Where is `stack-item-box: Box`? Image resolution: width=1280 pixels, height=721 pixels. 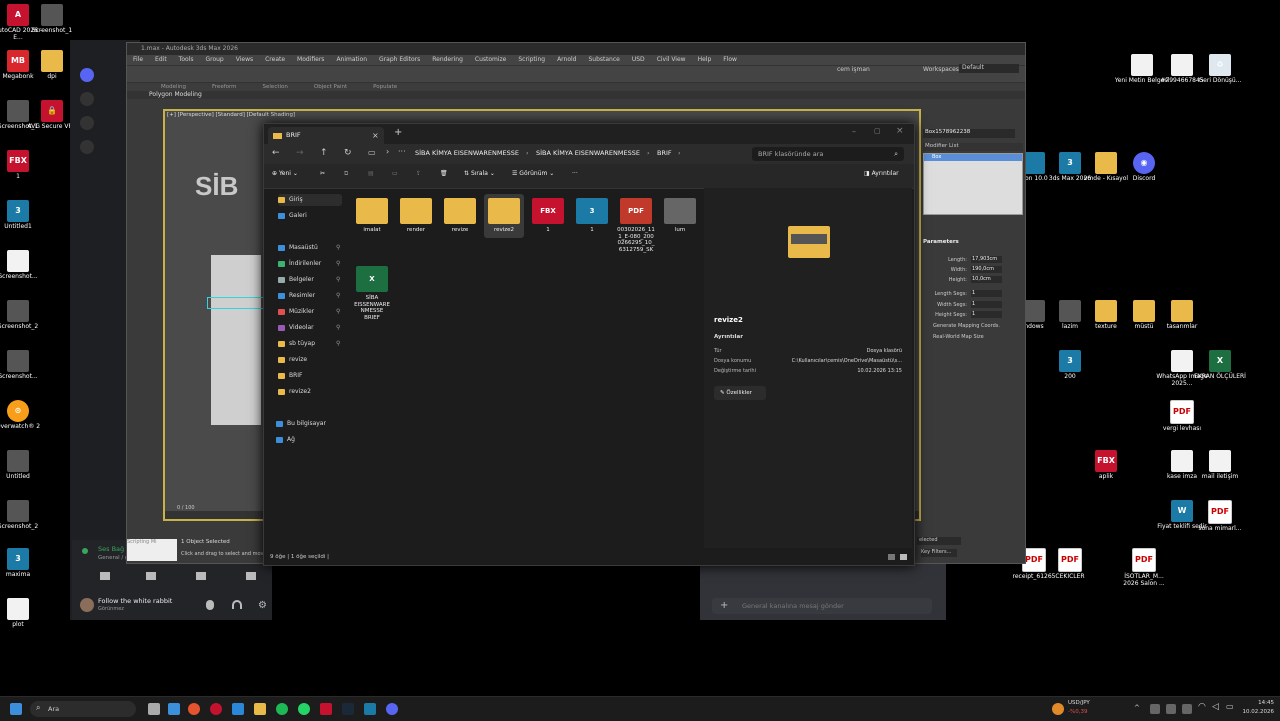
stack-item-box: Box is located at coordinates (973, 157).